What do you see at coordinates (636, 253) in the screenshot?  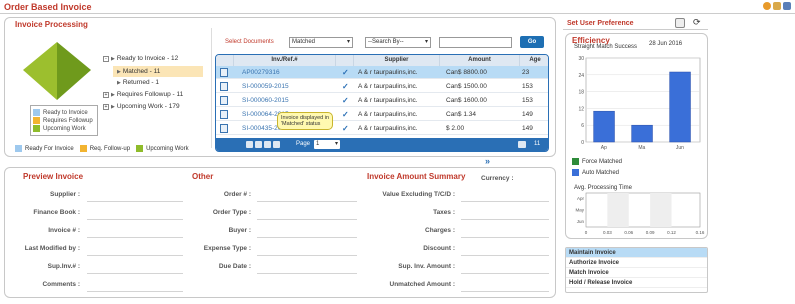 I see `menu-maintain-invoice: Maintain Invoice` at bounding box center [636, 253].